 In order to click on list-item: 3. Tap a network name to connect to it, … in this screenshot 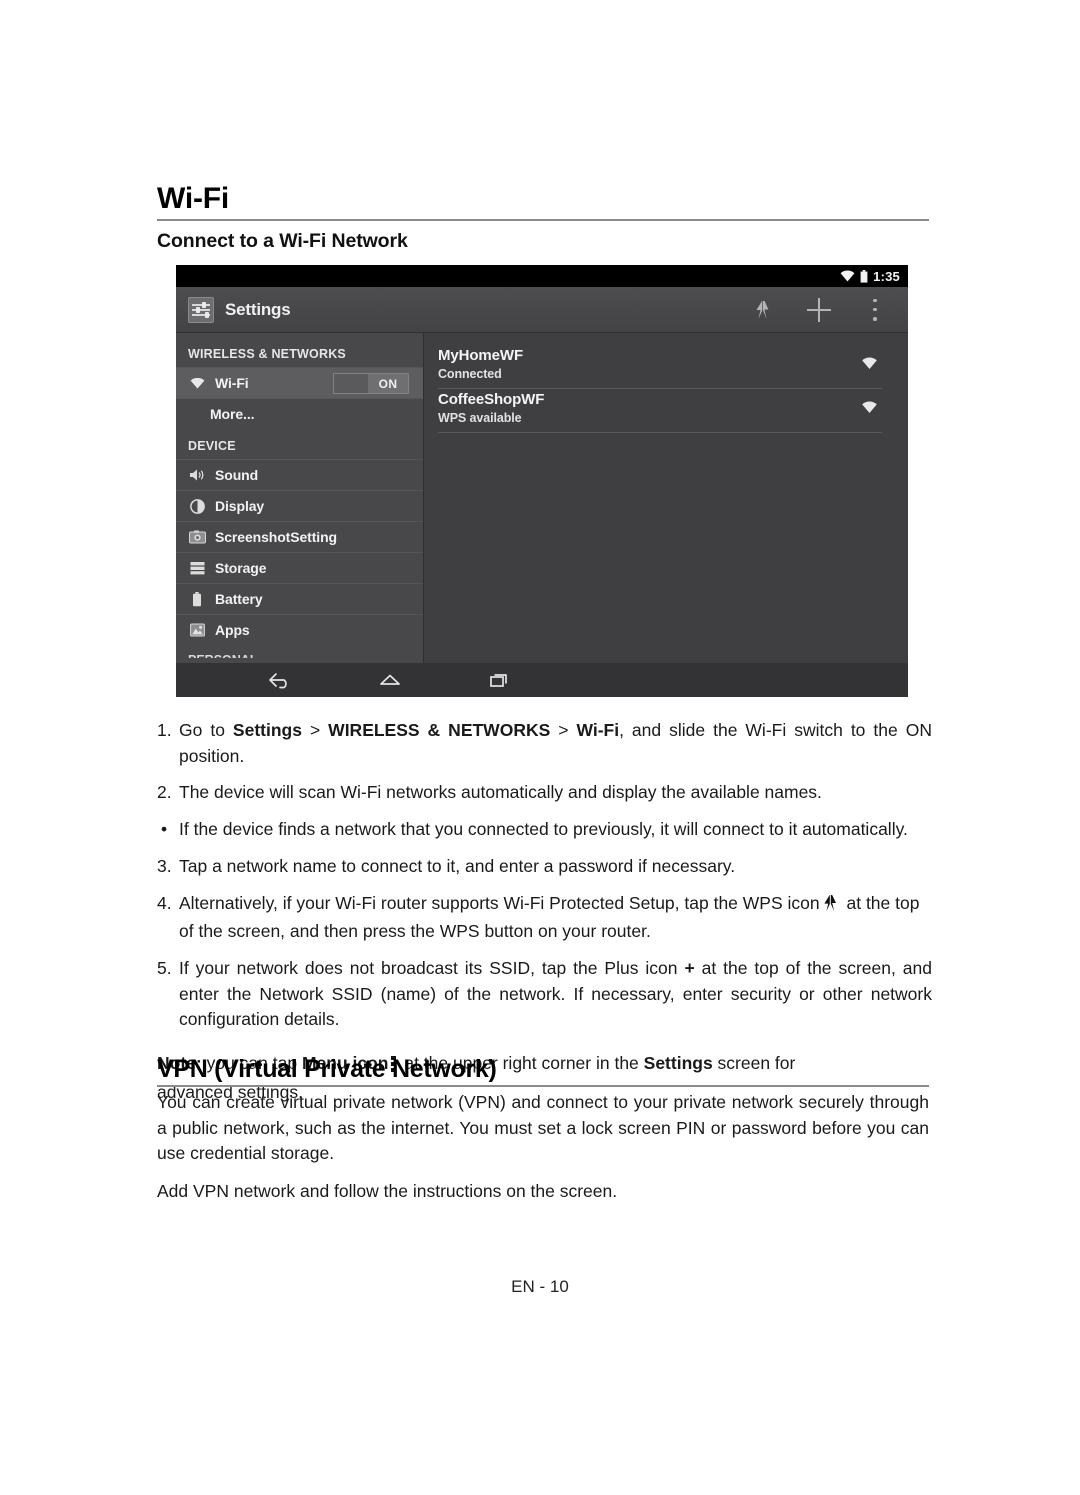, I will do `click(544, 867)`.